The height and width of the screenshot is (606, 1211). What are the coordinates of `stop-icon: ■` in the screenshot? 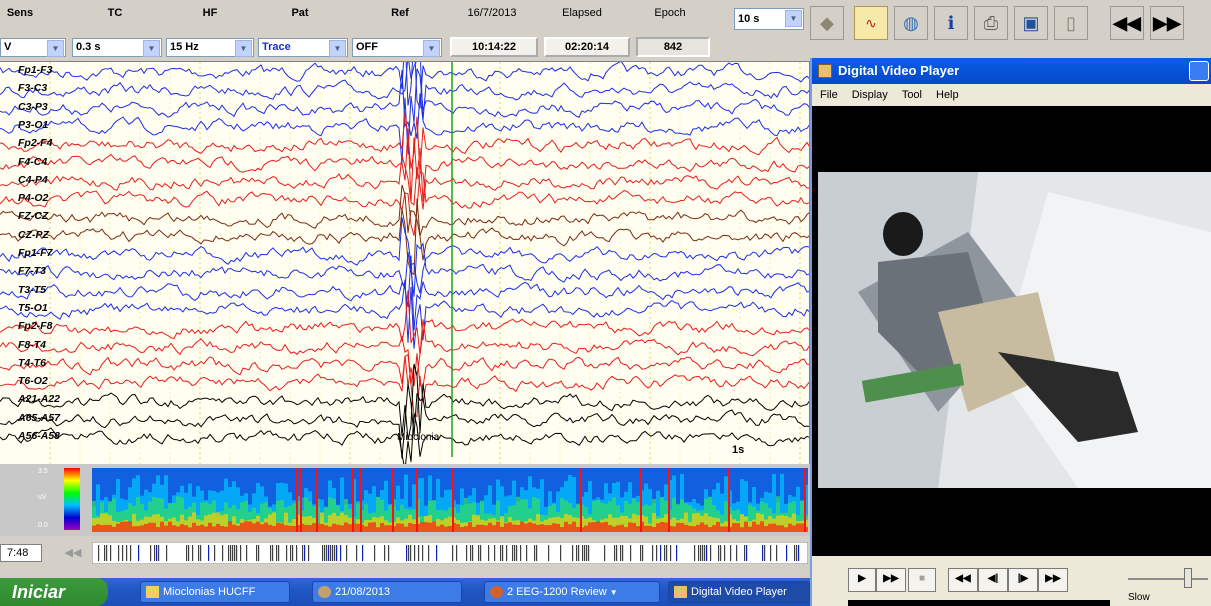 It's located at (922, 578).